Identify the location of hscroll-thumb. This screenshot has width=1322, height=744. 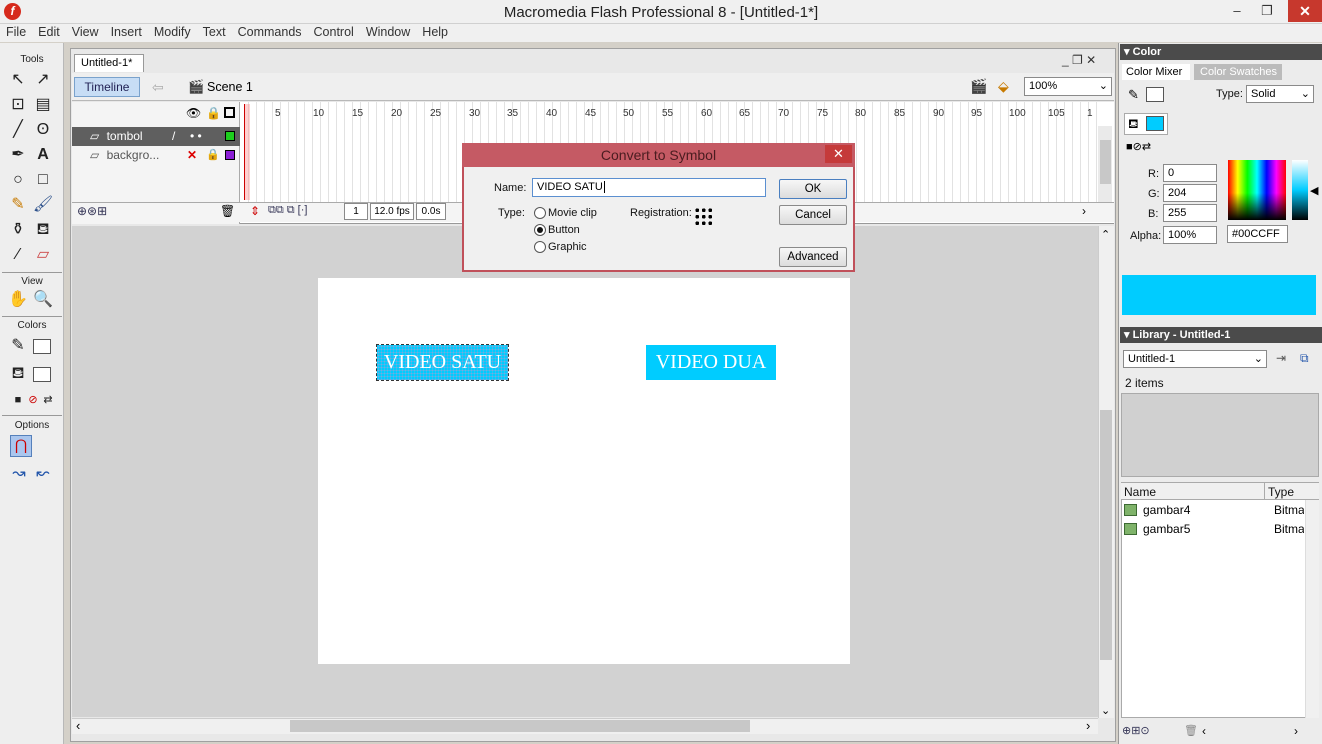
(520, 726).